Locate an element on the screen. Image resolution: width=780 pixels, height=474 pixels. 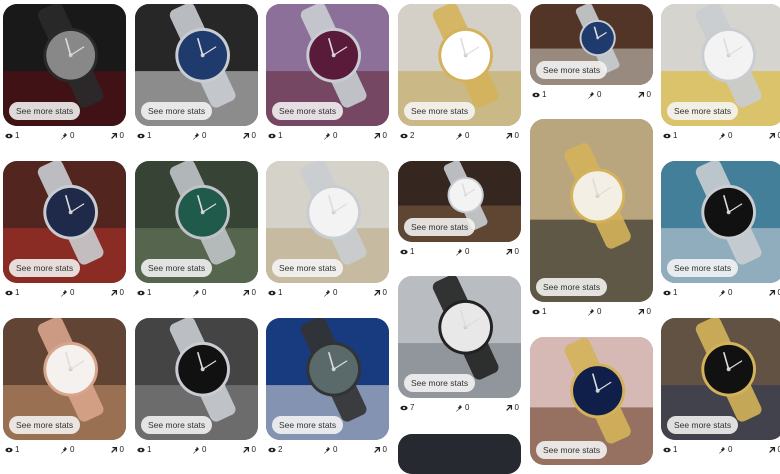
views-count: 2 is located at coordinates (412, 135).